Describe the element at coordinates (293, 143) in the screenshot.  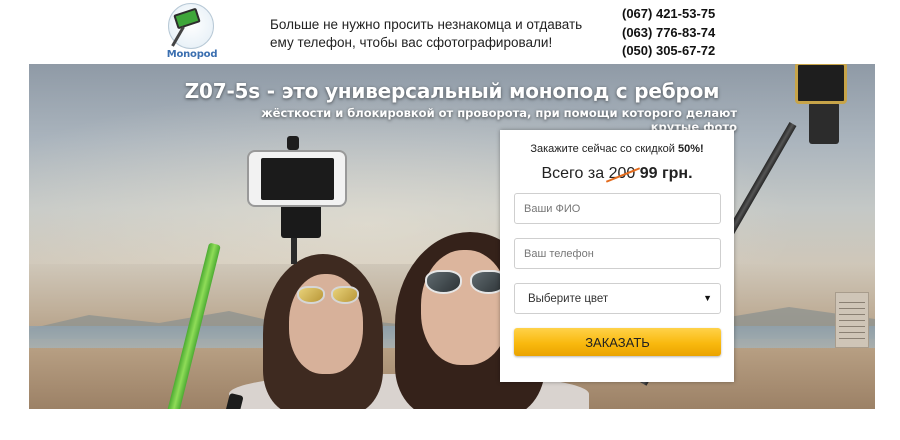
I see `phone-clamp` at that location.